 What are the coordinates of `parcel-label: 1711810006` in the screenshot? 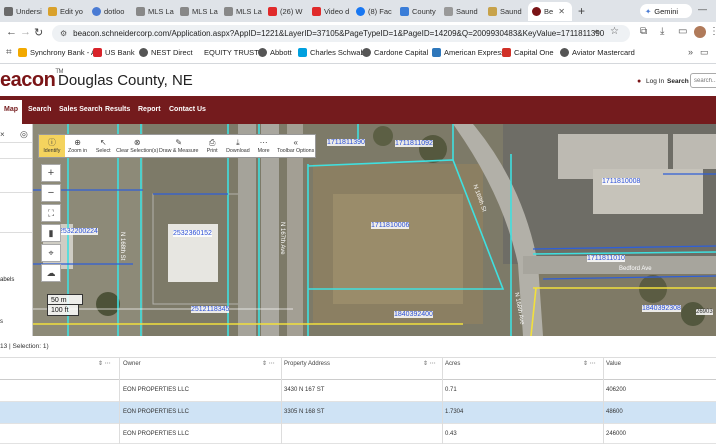 It's located at (390, 225).